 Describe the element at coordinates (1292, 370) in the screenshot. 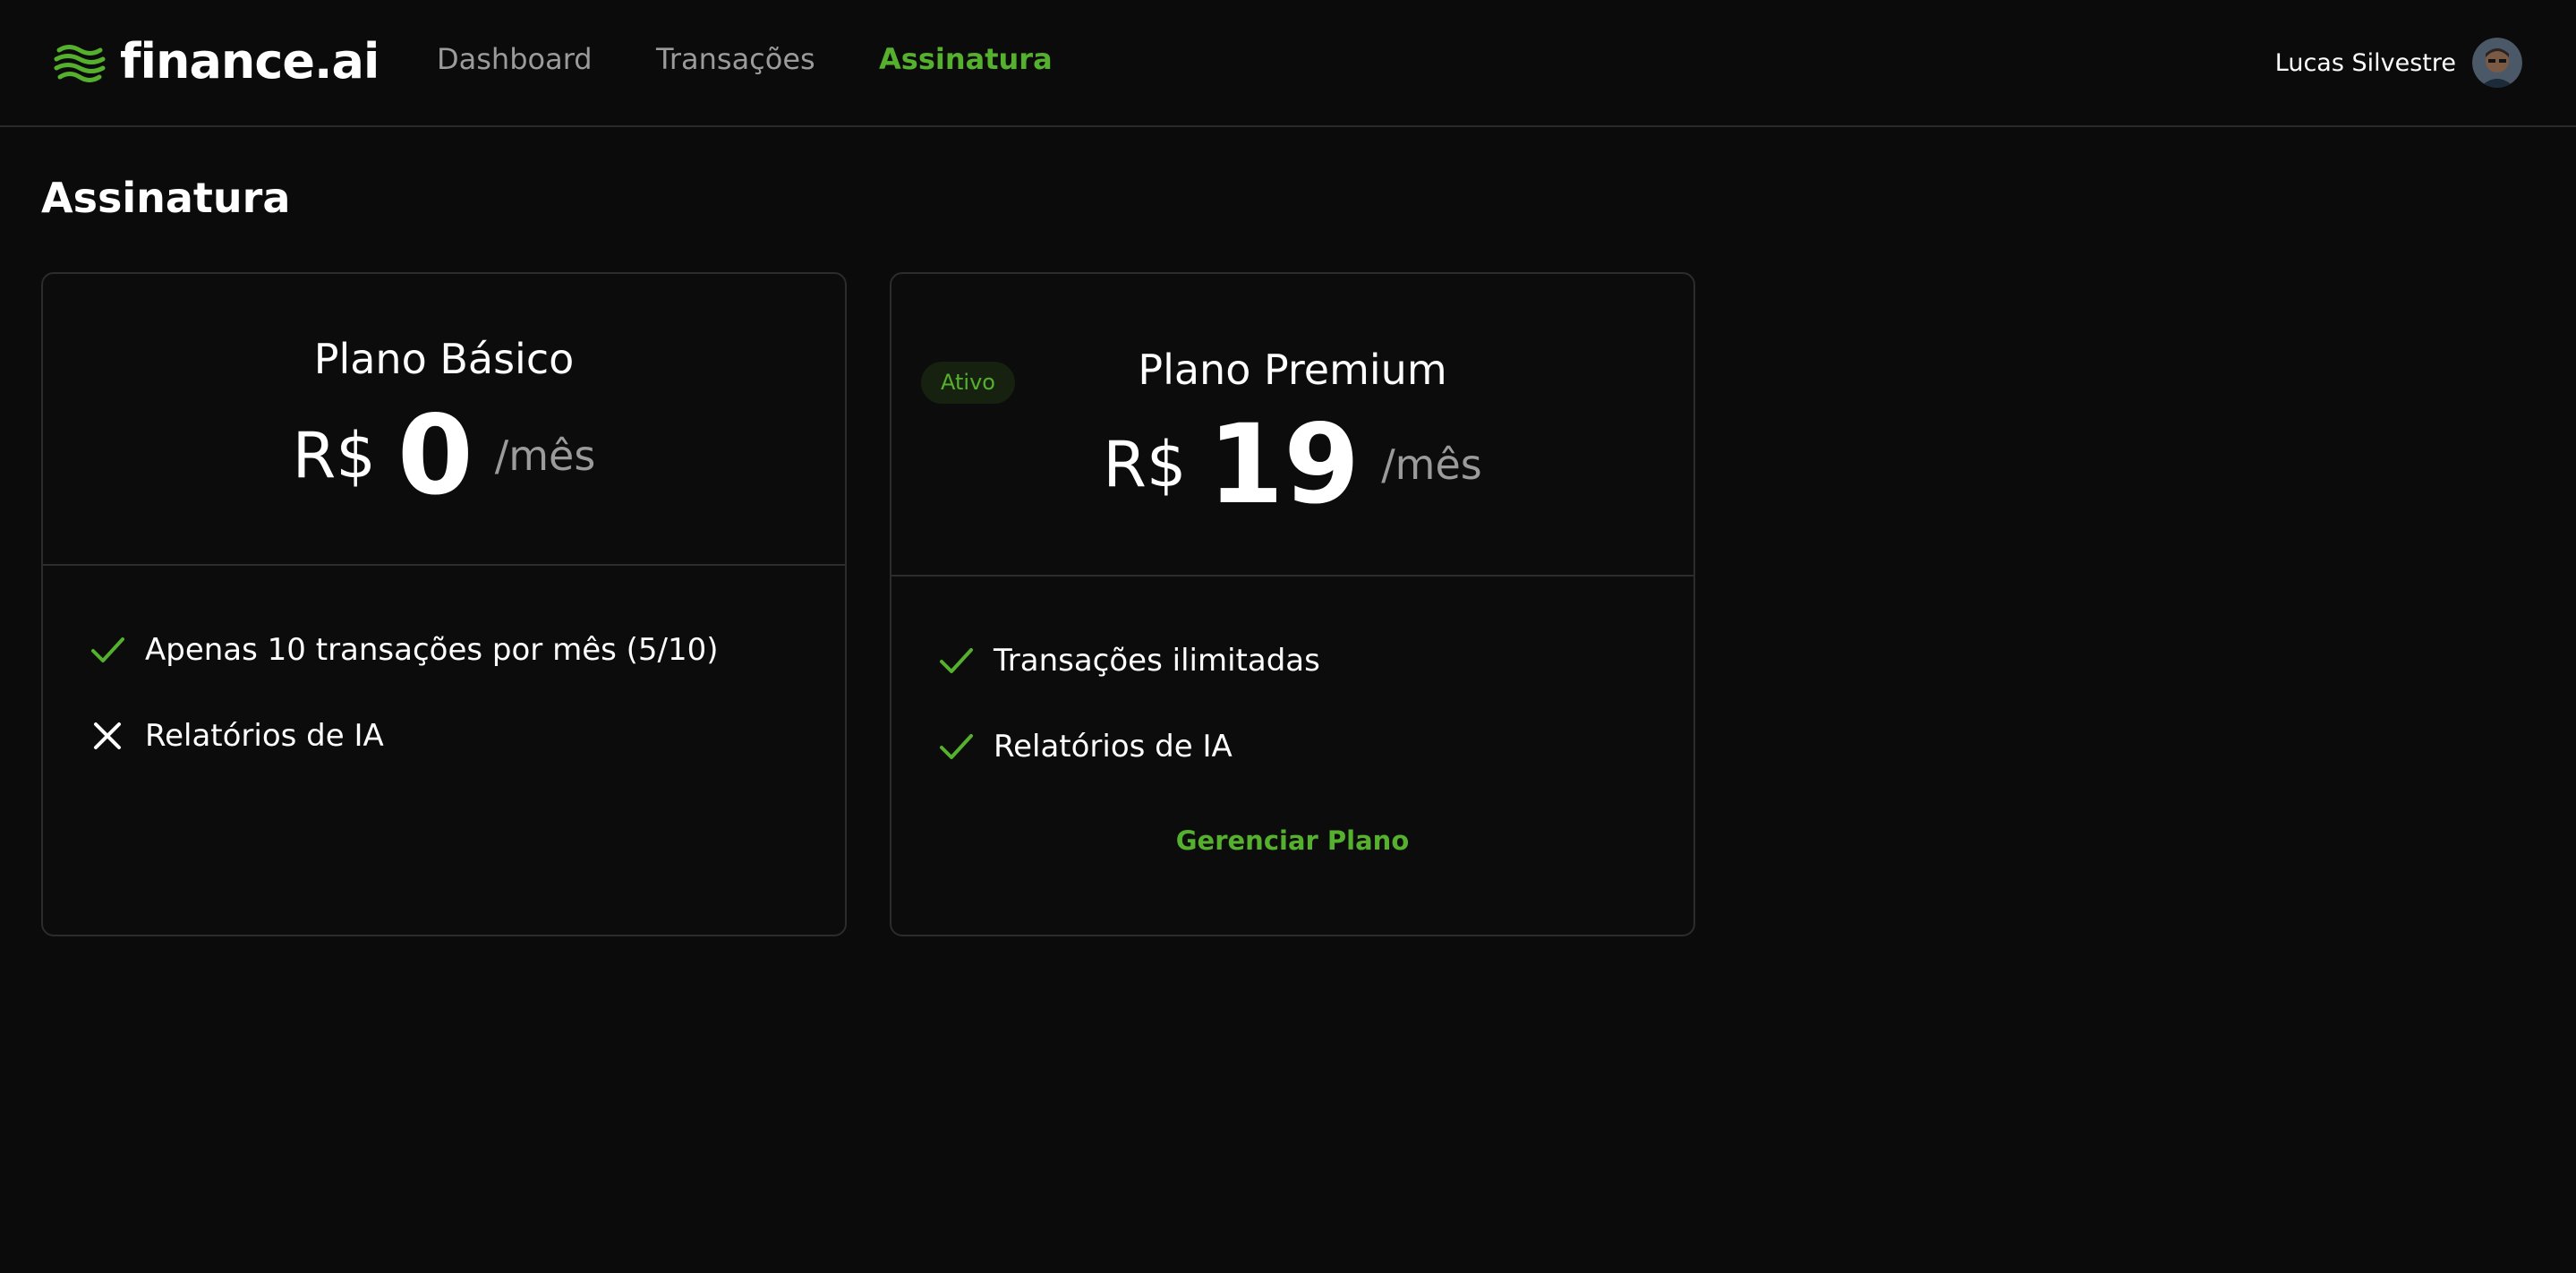

I see `plan-name: Plano Premium` at that location.